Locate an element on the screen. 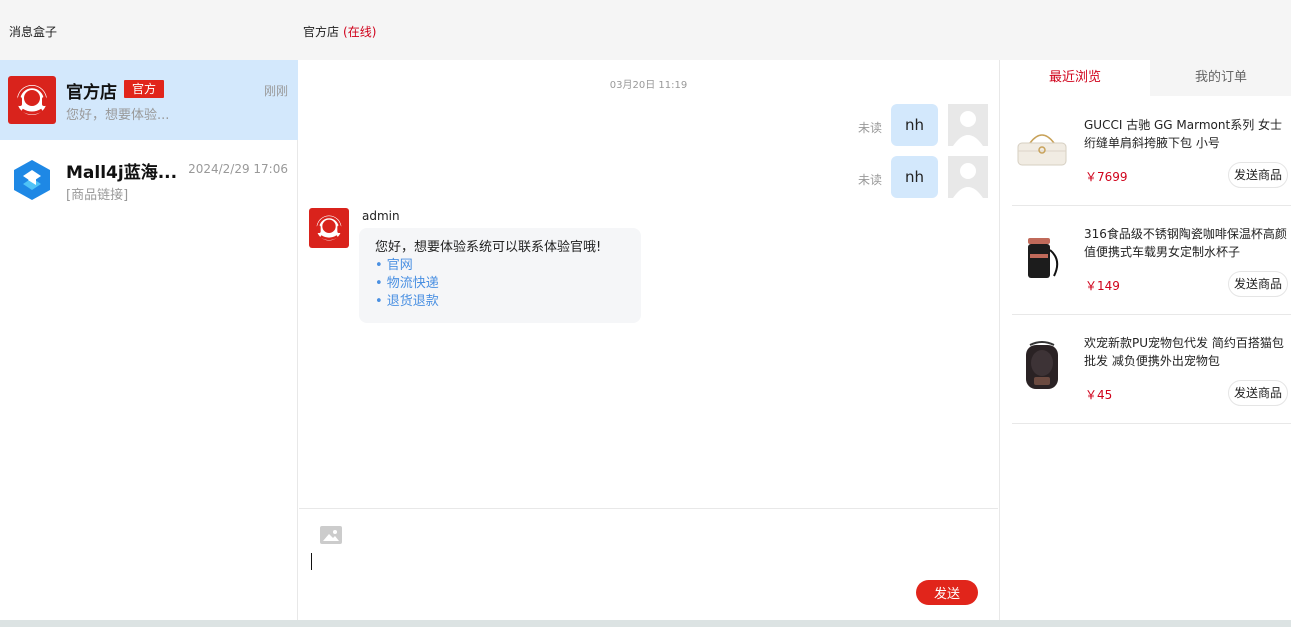 The image size is (1291, 627). admin-avatar is located at coordinates (329, 228).